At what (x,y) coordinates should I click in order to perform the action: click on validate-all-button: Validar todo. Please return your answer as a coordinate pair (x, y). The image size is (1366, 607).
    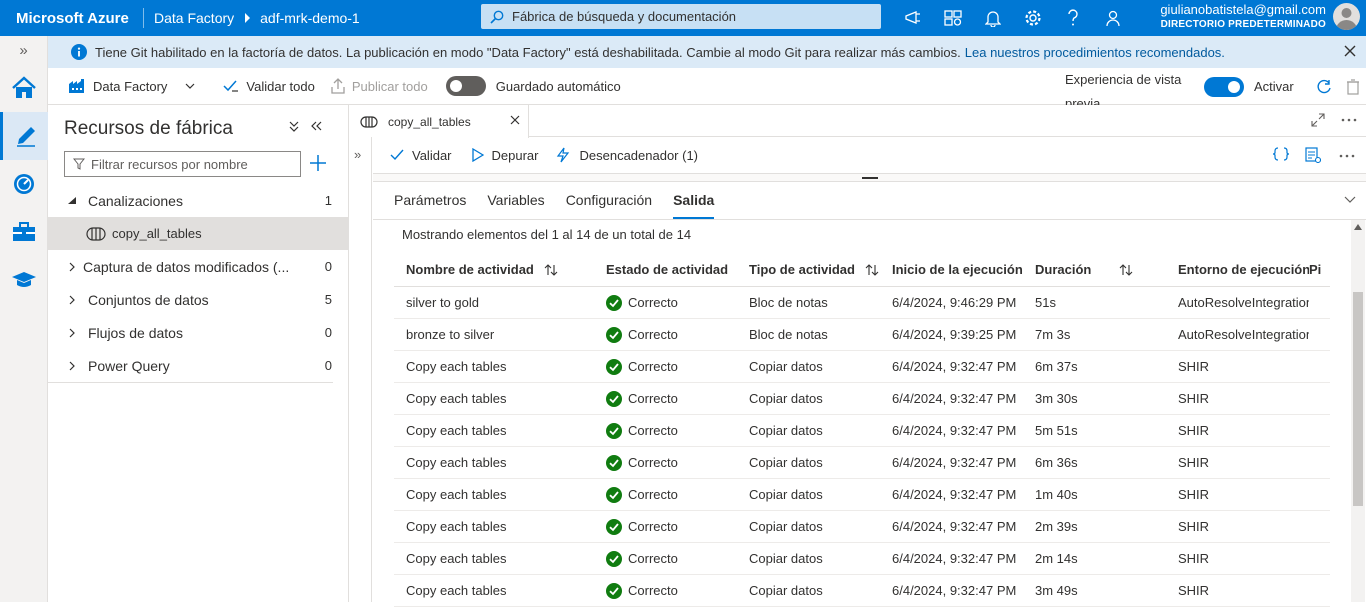
    Looking at the image, I should click on (268, 86).